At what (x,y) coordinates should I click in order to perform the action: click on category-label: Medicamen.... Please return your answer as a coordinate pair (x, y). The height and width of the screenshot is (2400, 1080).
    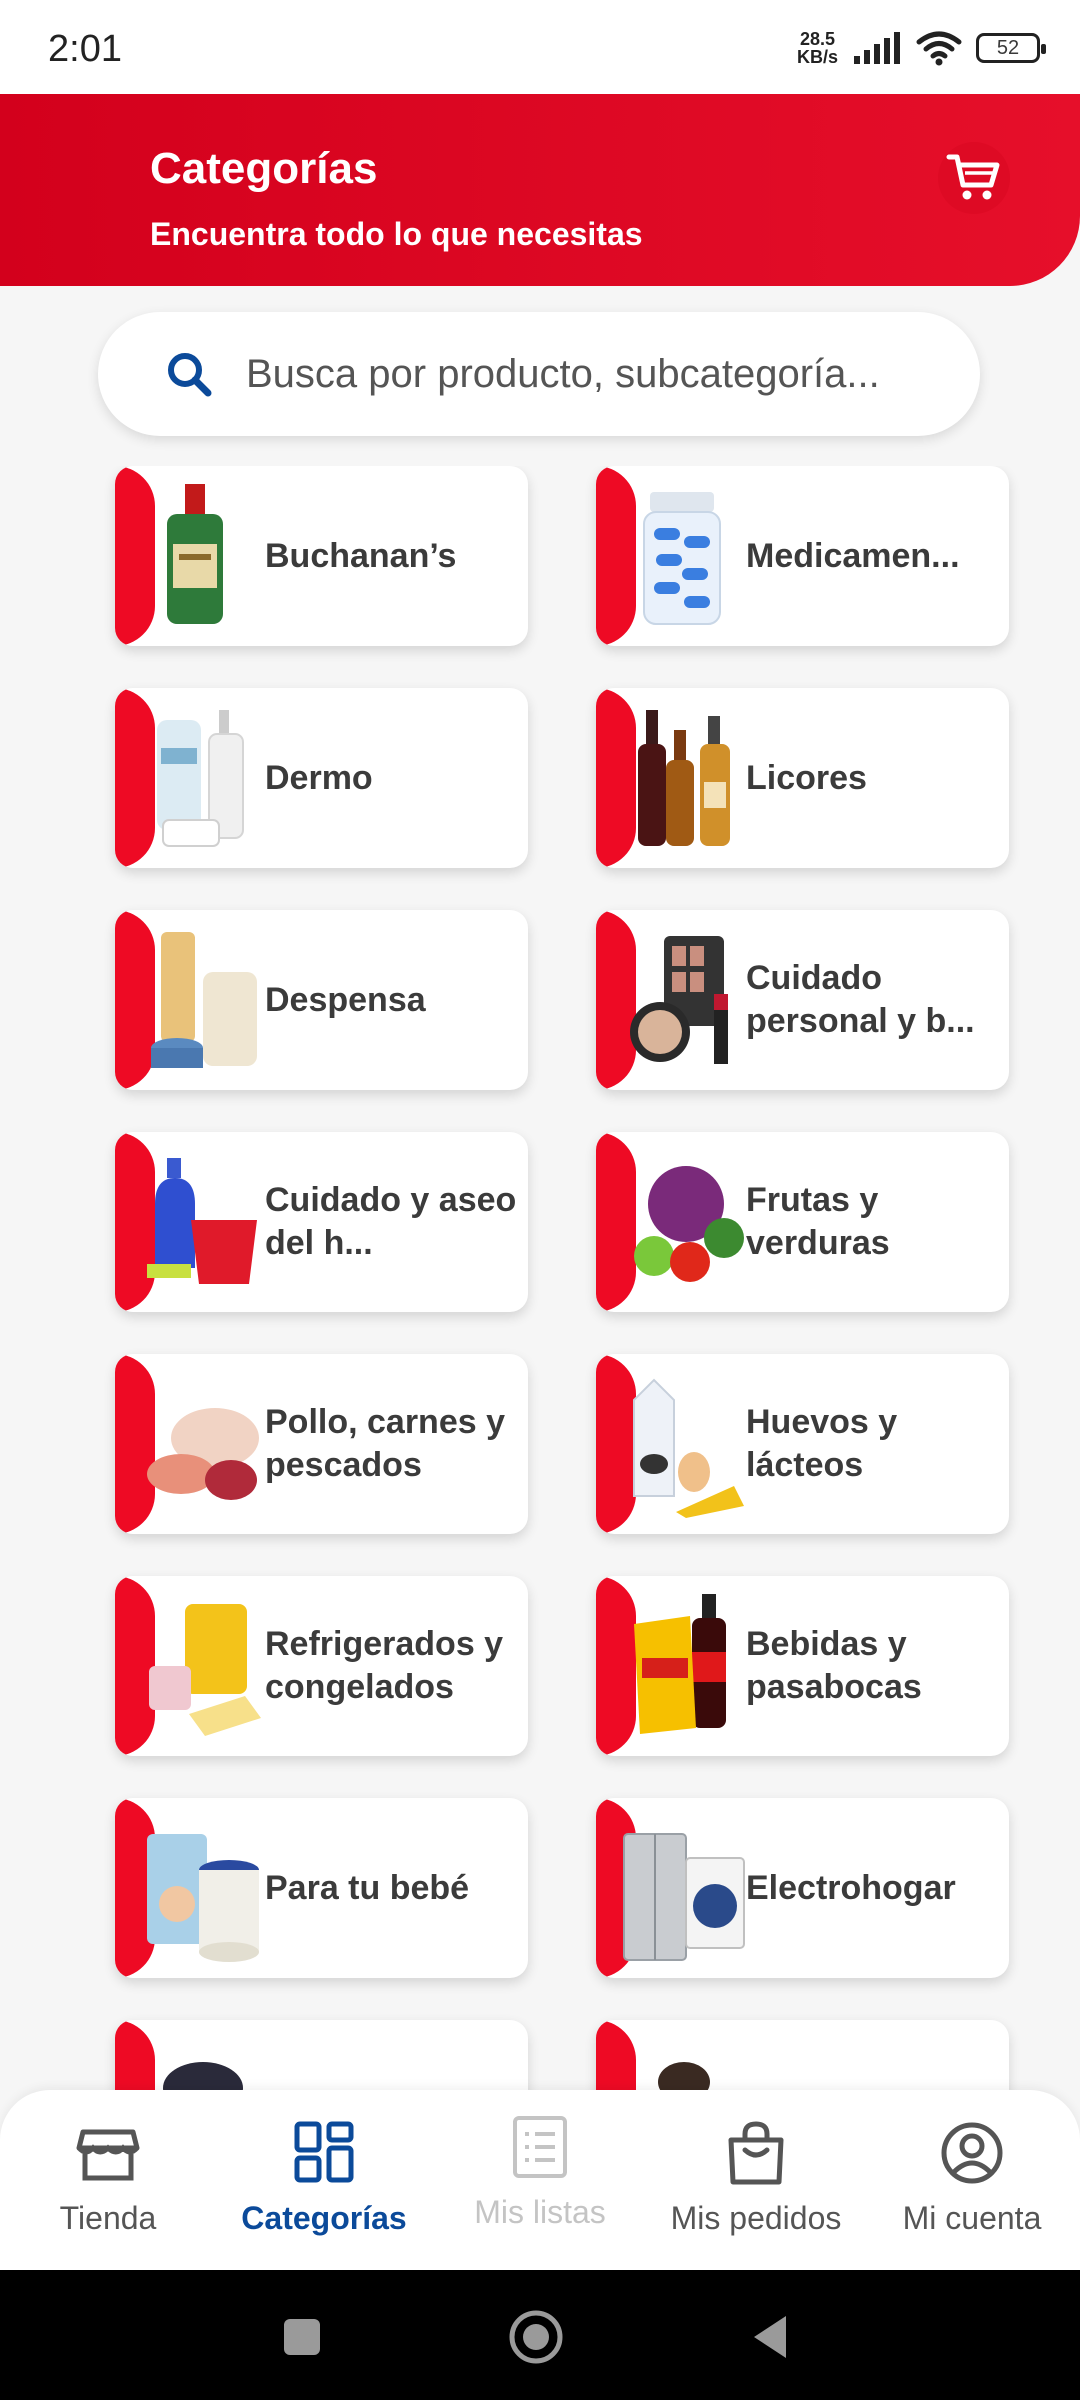
    Looking at the image, I should click on (853, 555).